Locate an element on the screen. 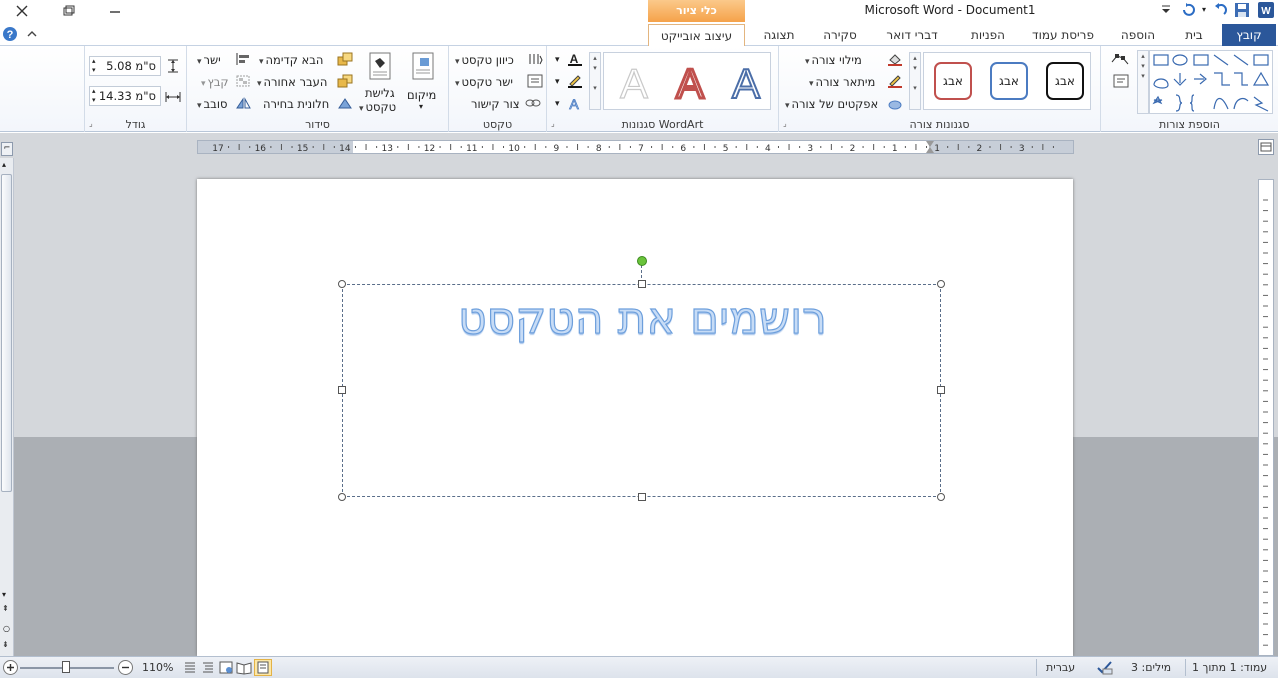  align-button: ישר is located at coordinates (225, 60).